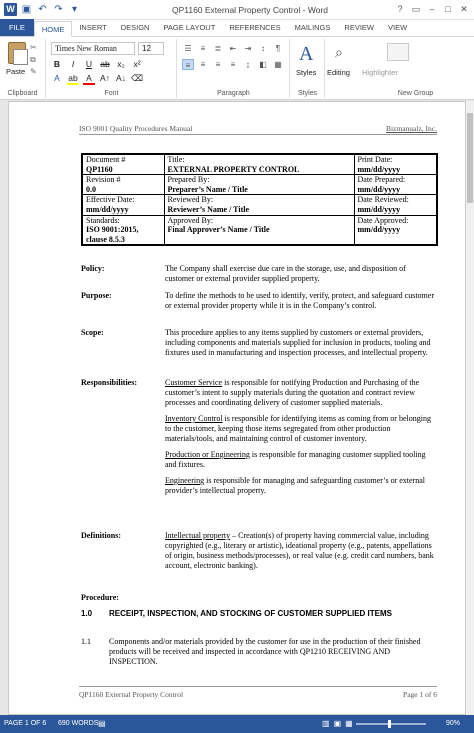 This screenshot has width=474, height=733. I want to click on underline-icon: U, so click(89, 64).